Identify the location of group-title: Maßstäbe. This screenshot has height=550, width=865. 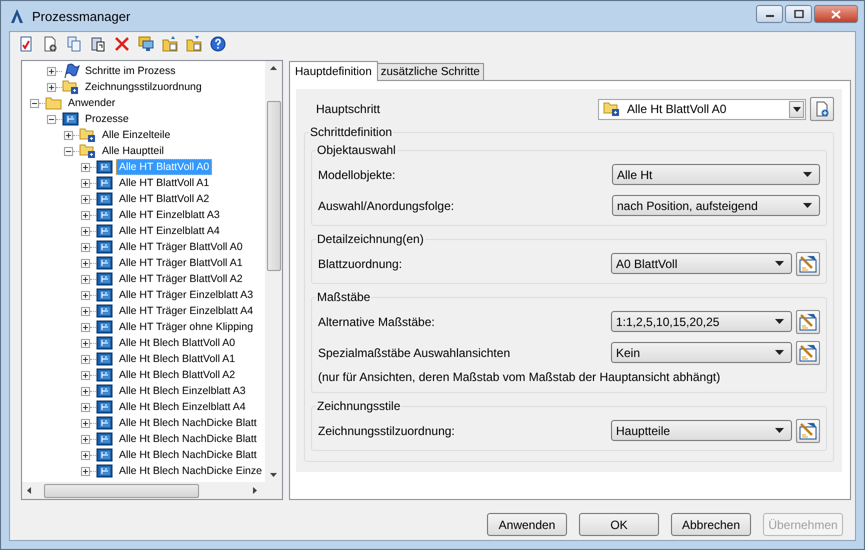
(344, 297).